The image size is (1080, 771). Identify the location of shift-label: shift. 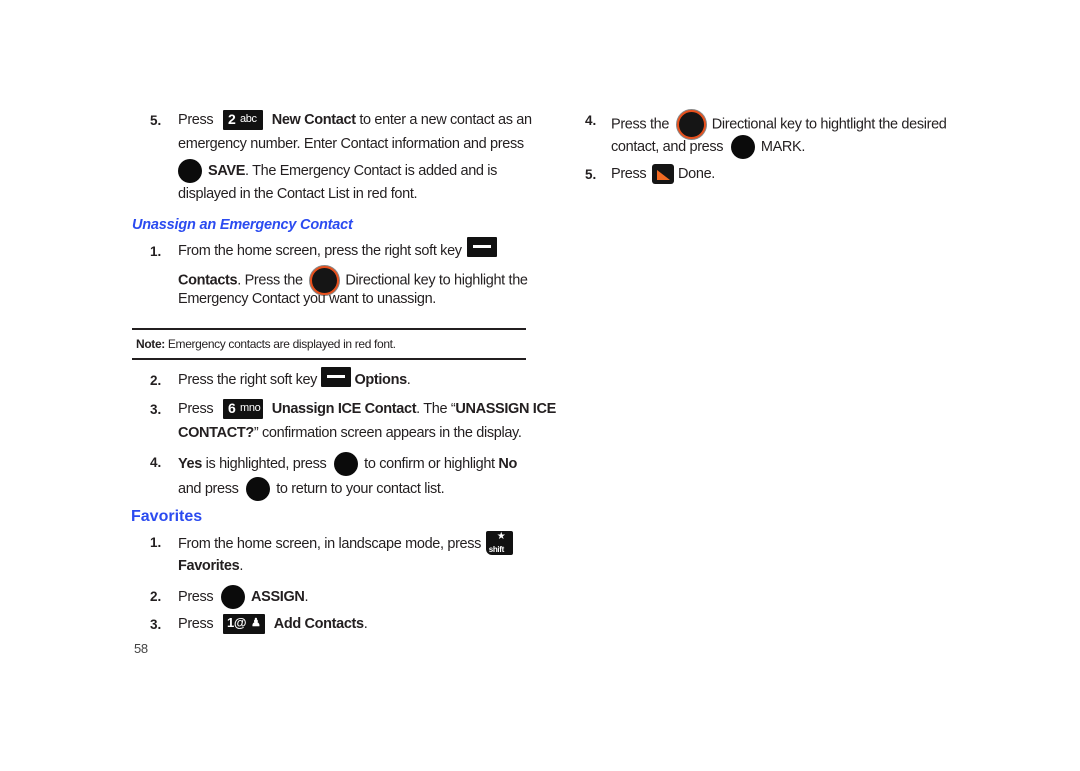
(496, 549).